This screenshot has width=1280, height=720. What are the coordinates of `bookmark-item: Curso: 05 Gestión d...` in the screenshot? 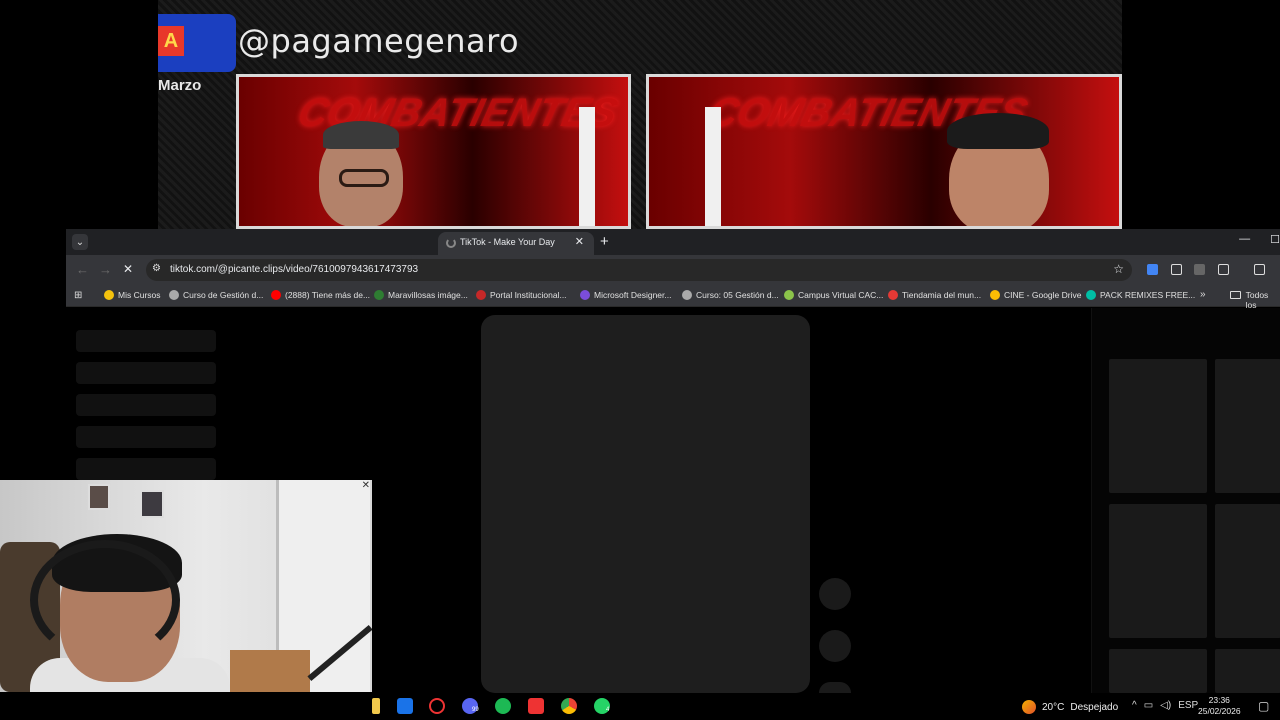 It's located at (730, 295).